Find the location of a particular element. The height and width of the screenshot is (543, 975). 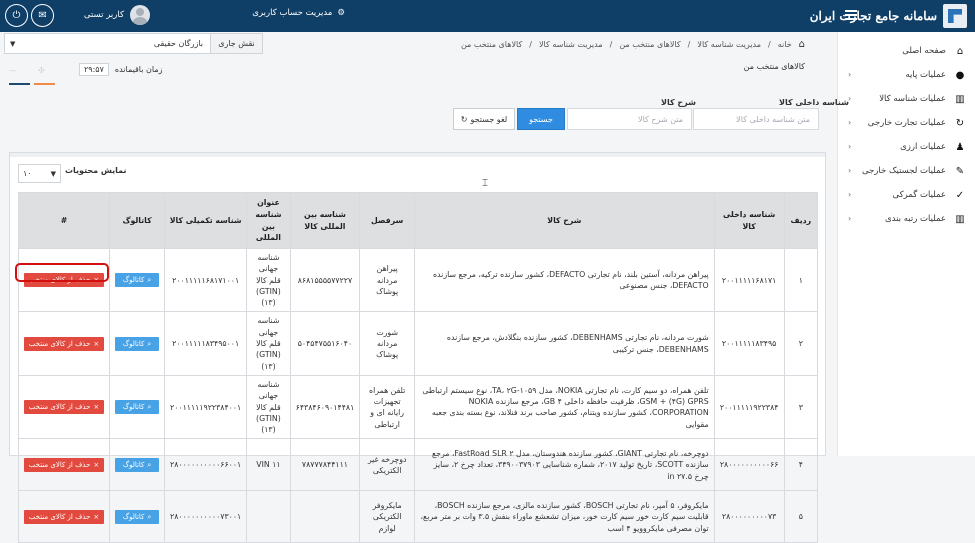

sidebar-item-base-operations: ● عملیات پایه ‹ is located at coordinates (906, 75).